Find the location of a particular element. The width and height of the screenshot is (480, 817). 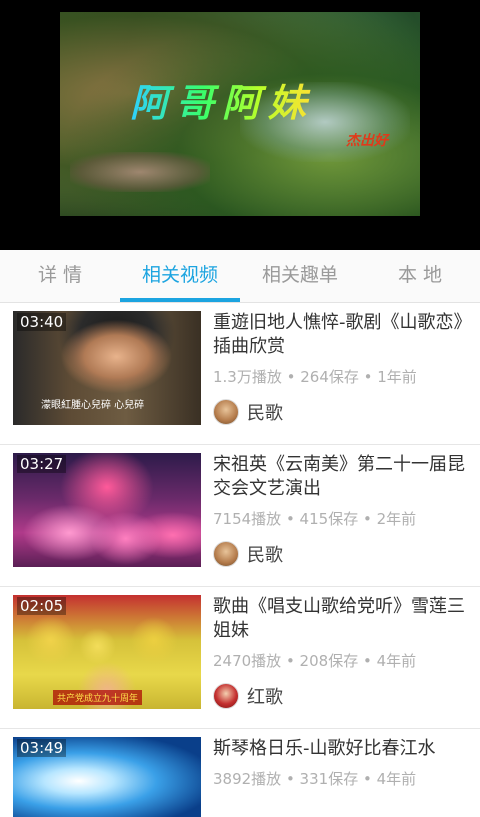

video-list-item: 03:49 斯琴格日乐-山歌好比春江水 3892播放 • 331保存 • 4年前 is located at coordinates (240, 773).